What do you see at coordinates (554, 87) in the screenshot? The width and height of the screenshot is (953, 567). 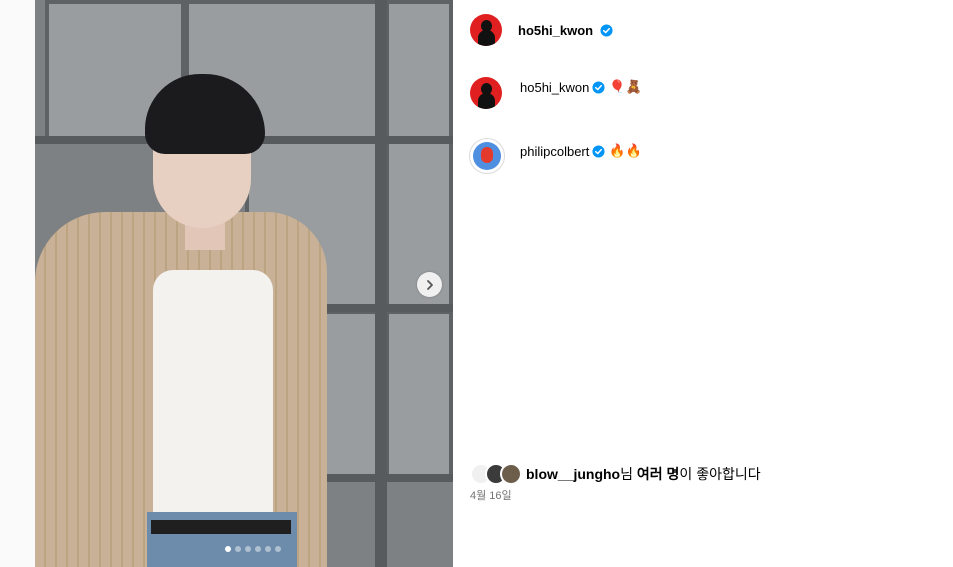 I see `comment-username: ho5hi_kwon` at bounding box center [554, 87].